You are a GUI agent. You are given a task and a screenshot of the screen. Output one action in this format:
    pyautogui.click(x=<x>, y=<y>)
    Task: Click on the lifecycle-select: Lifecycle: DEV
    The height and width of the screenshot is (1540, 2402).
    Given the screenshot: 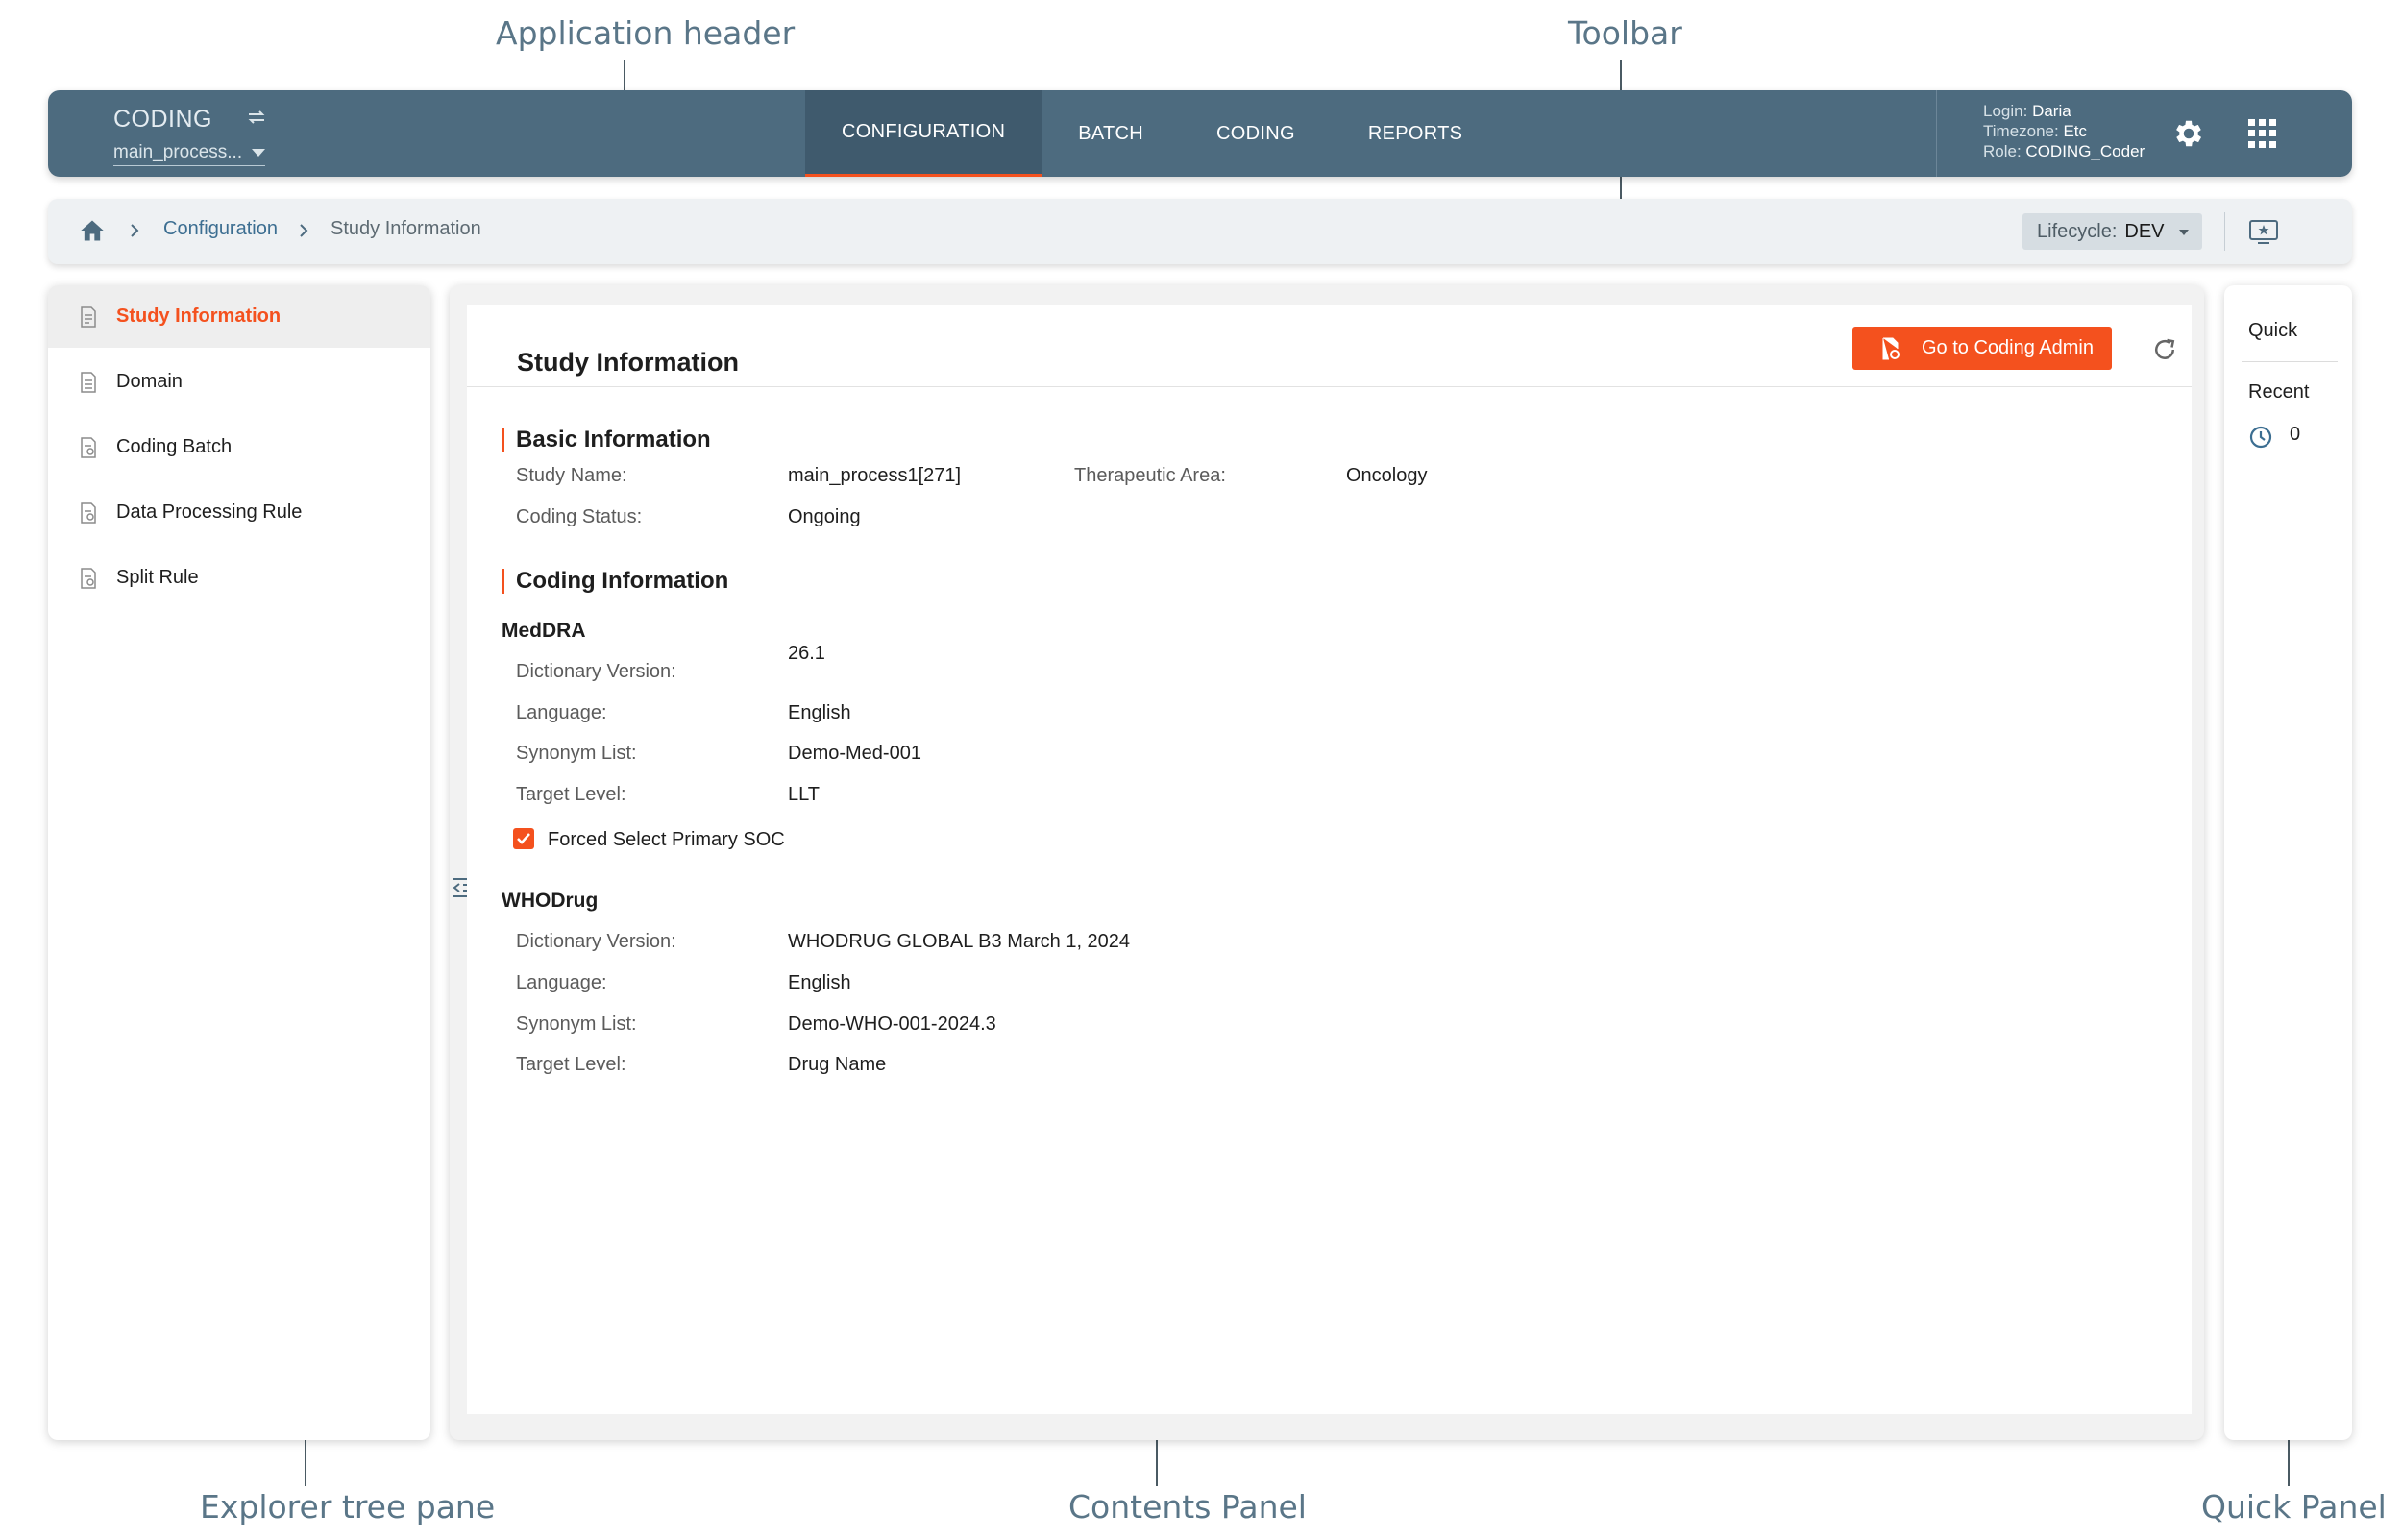 What is the action you would take?
    pyautogui.click(x=2112, y=232)
    